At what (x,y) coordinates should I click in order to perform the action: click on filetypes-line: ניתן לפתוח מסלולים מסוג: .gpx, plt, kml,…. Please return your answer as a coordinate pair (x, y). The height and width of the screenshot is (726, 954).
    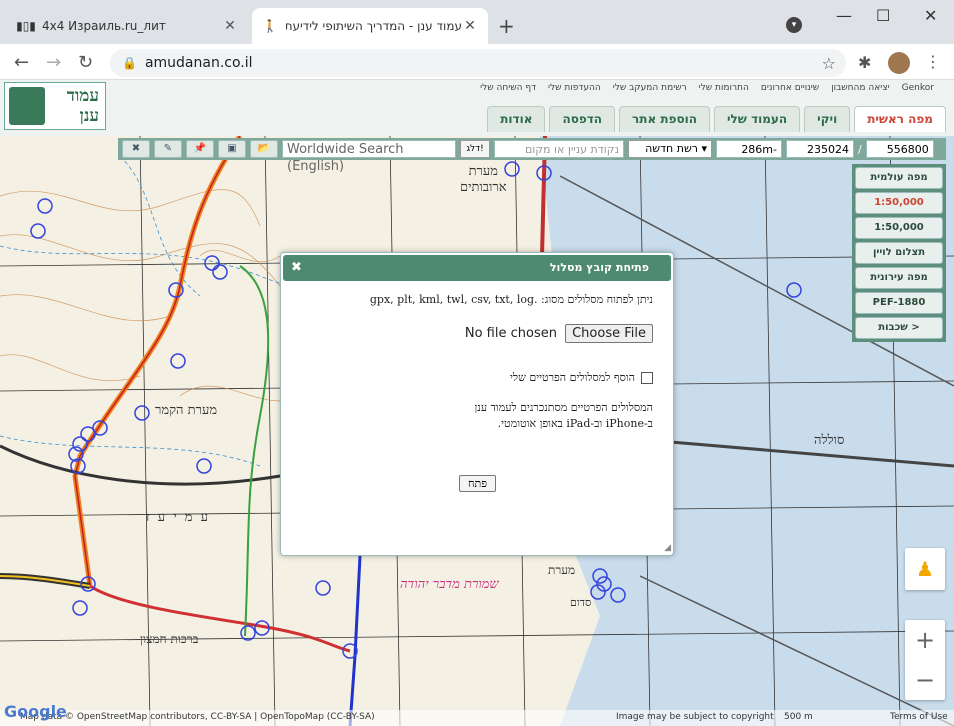
    Looking at the image, I should click on (472, 299).